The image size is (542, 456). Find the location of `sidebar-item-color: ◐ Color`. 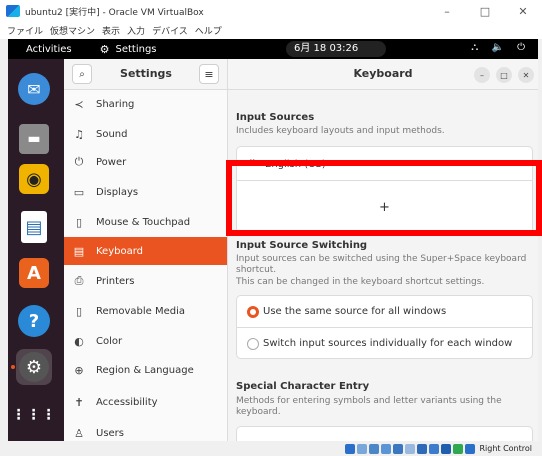

sidebar-item-color: ◐ Color is located at coordinates (145, 341).